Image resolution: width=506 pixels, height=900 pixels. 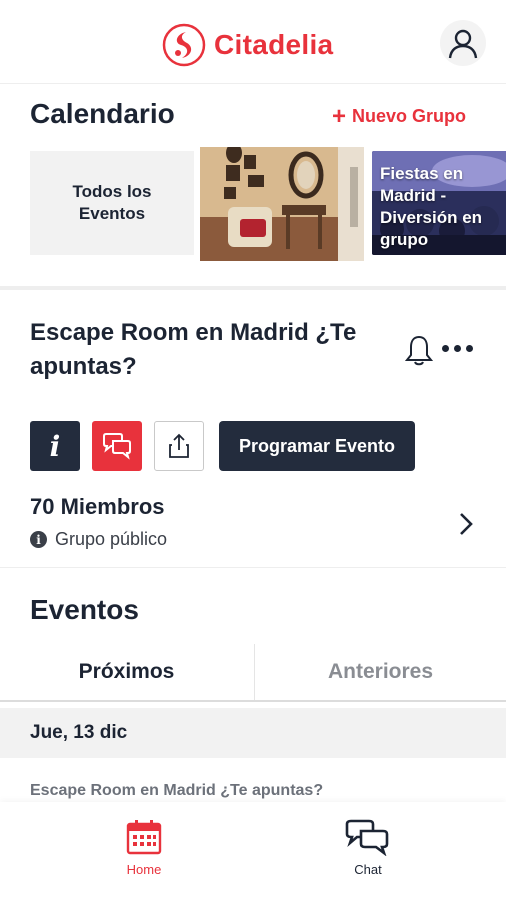 What do you see at coordinates (176, 791) in the screenshot?
I see `event-list-item: Escape Room en Madrid ¿Te apuntas?` at bounding box center [176, 791].